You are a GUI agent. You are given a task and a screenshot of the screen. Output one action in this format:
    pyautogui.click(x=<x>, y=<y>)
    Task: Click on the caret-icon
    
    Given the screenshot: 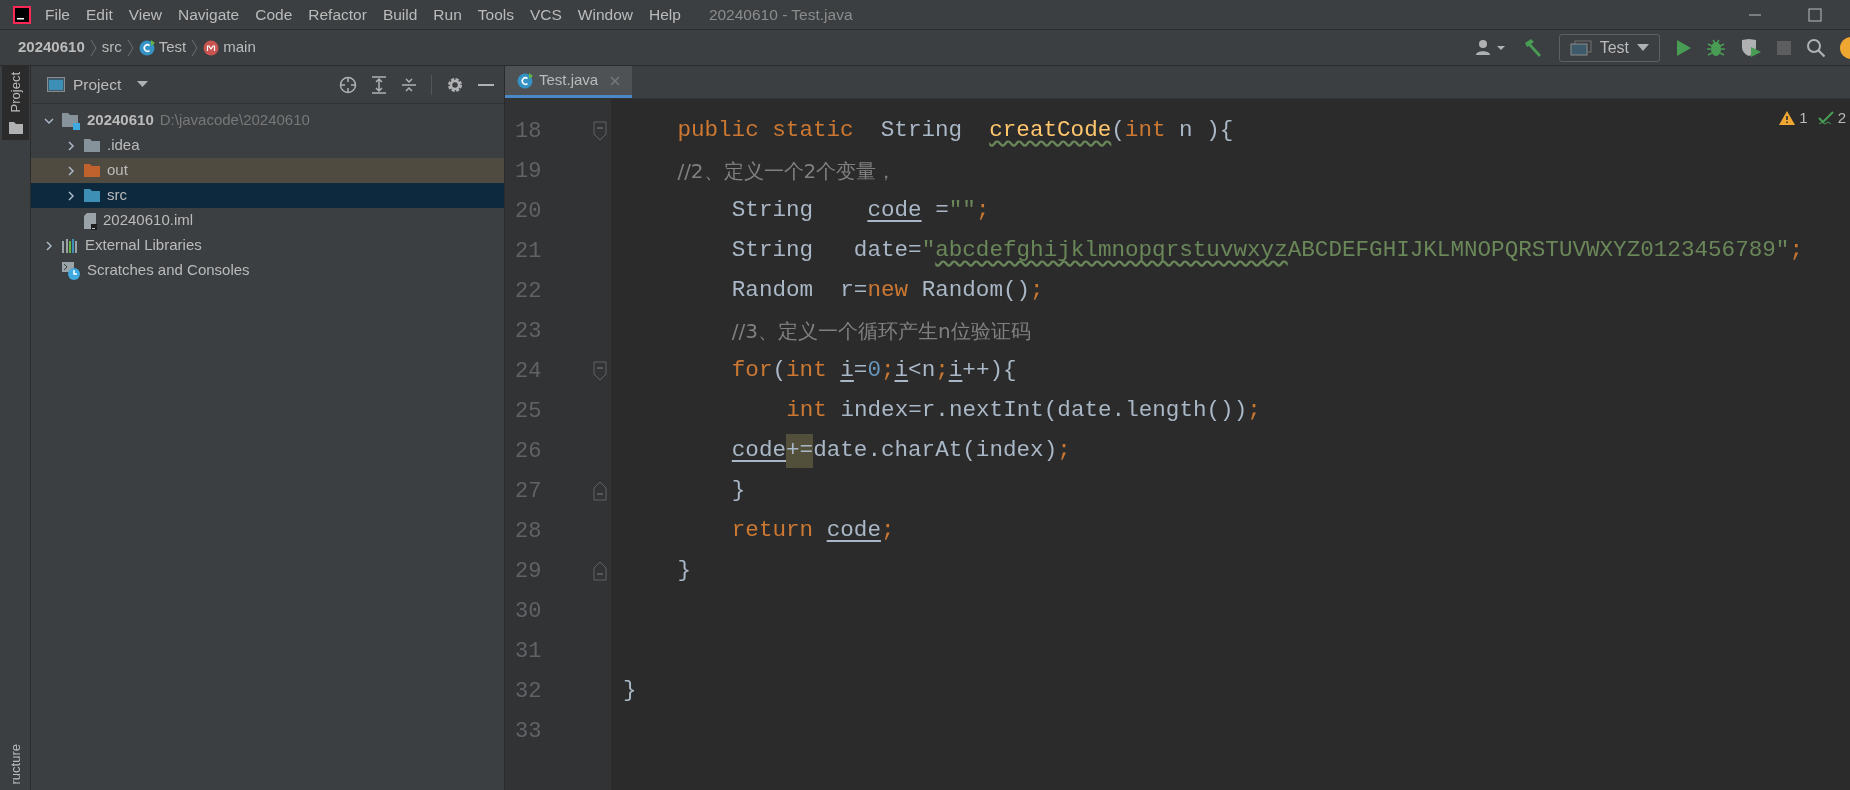 What is the action you would take?
    pyautogui.click(x=1643, y=47)
    